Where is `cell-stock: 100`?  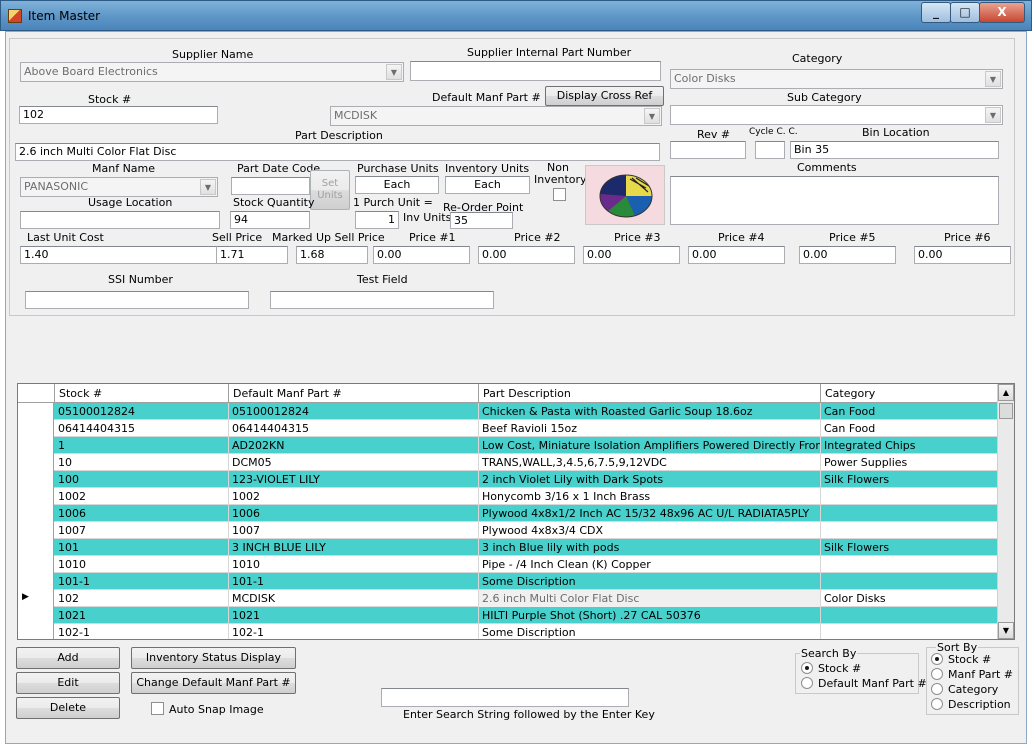 cell-stock: 100 is located at coordinates (142, 479).